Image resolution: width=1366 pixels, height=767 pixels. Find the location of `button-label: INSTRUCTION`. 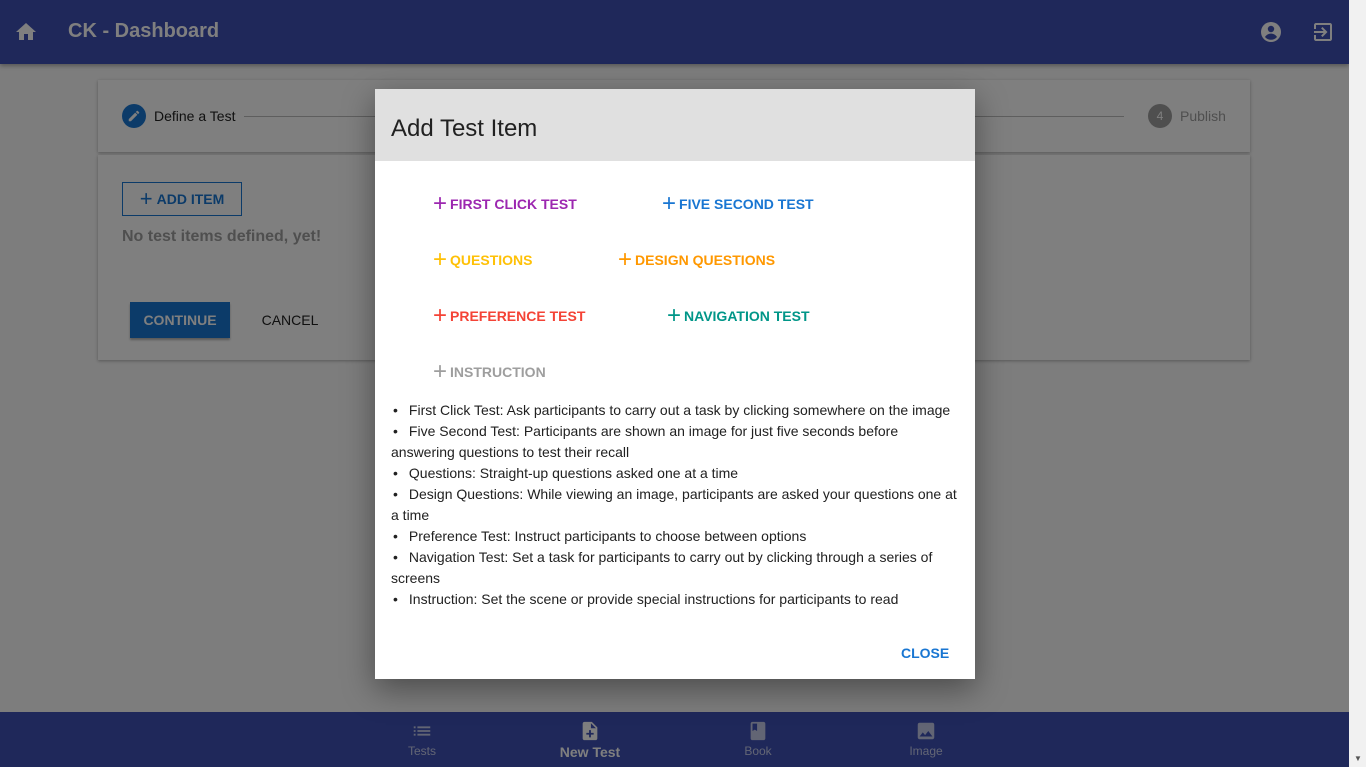

button-label: INSTRUCTION is located at coordinates (498, 372).